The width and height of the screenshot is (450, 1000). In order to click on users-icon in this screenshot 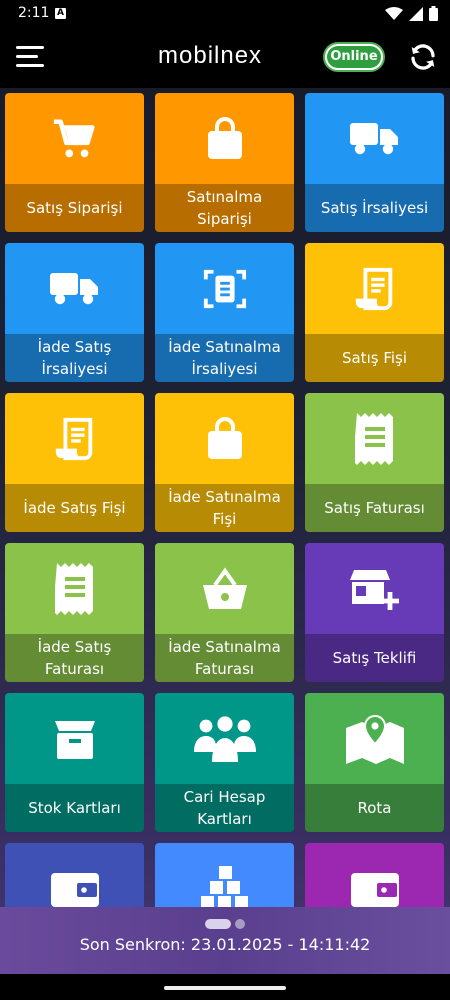, I will do `click(224, 738)`.